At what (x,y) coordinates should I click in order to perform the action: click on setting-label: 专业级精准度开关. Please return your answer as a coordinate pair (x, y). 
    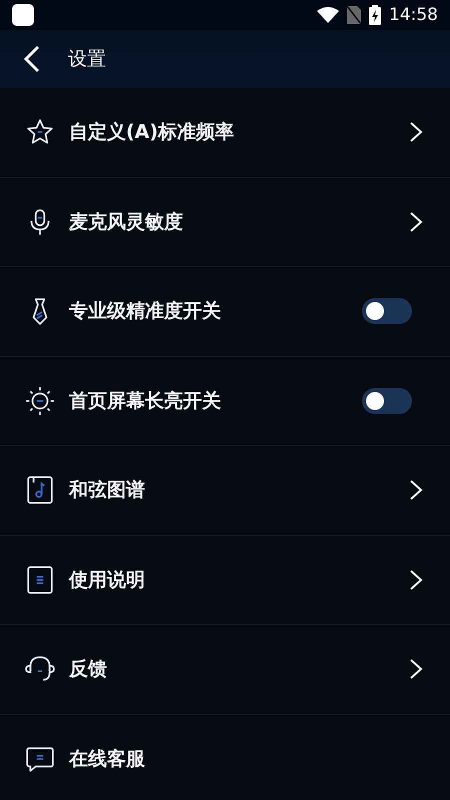
    Looking at the image, I should click on (215, 311).